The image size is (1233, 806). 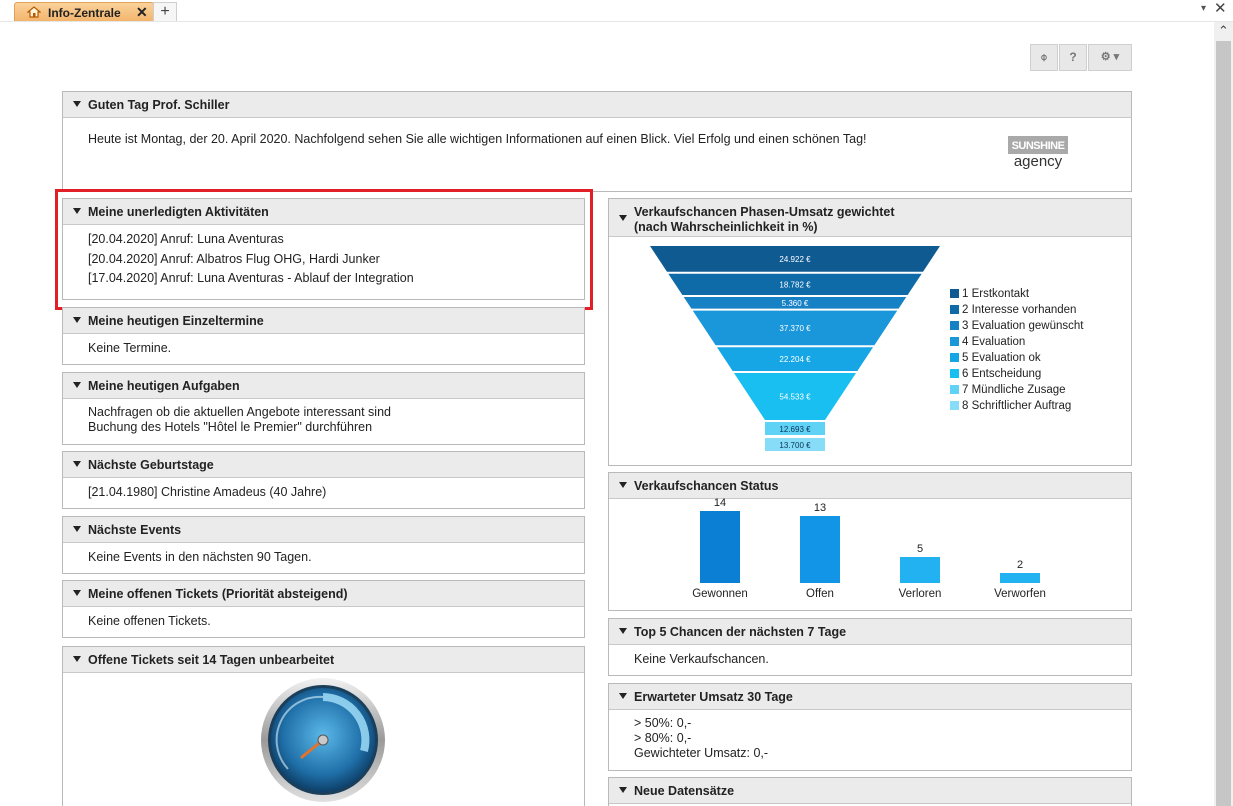 I want to click on legend-label: 1 Erstkontakt, so click(x=996, y=294).